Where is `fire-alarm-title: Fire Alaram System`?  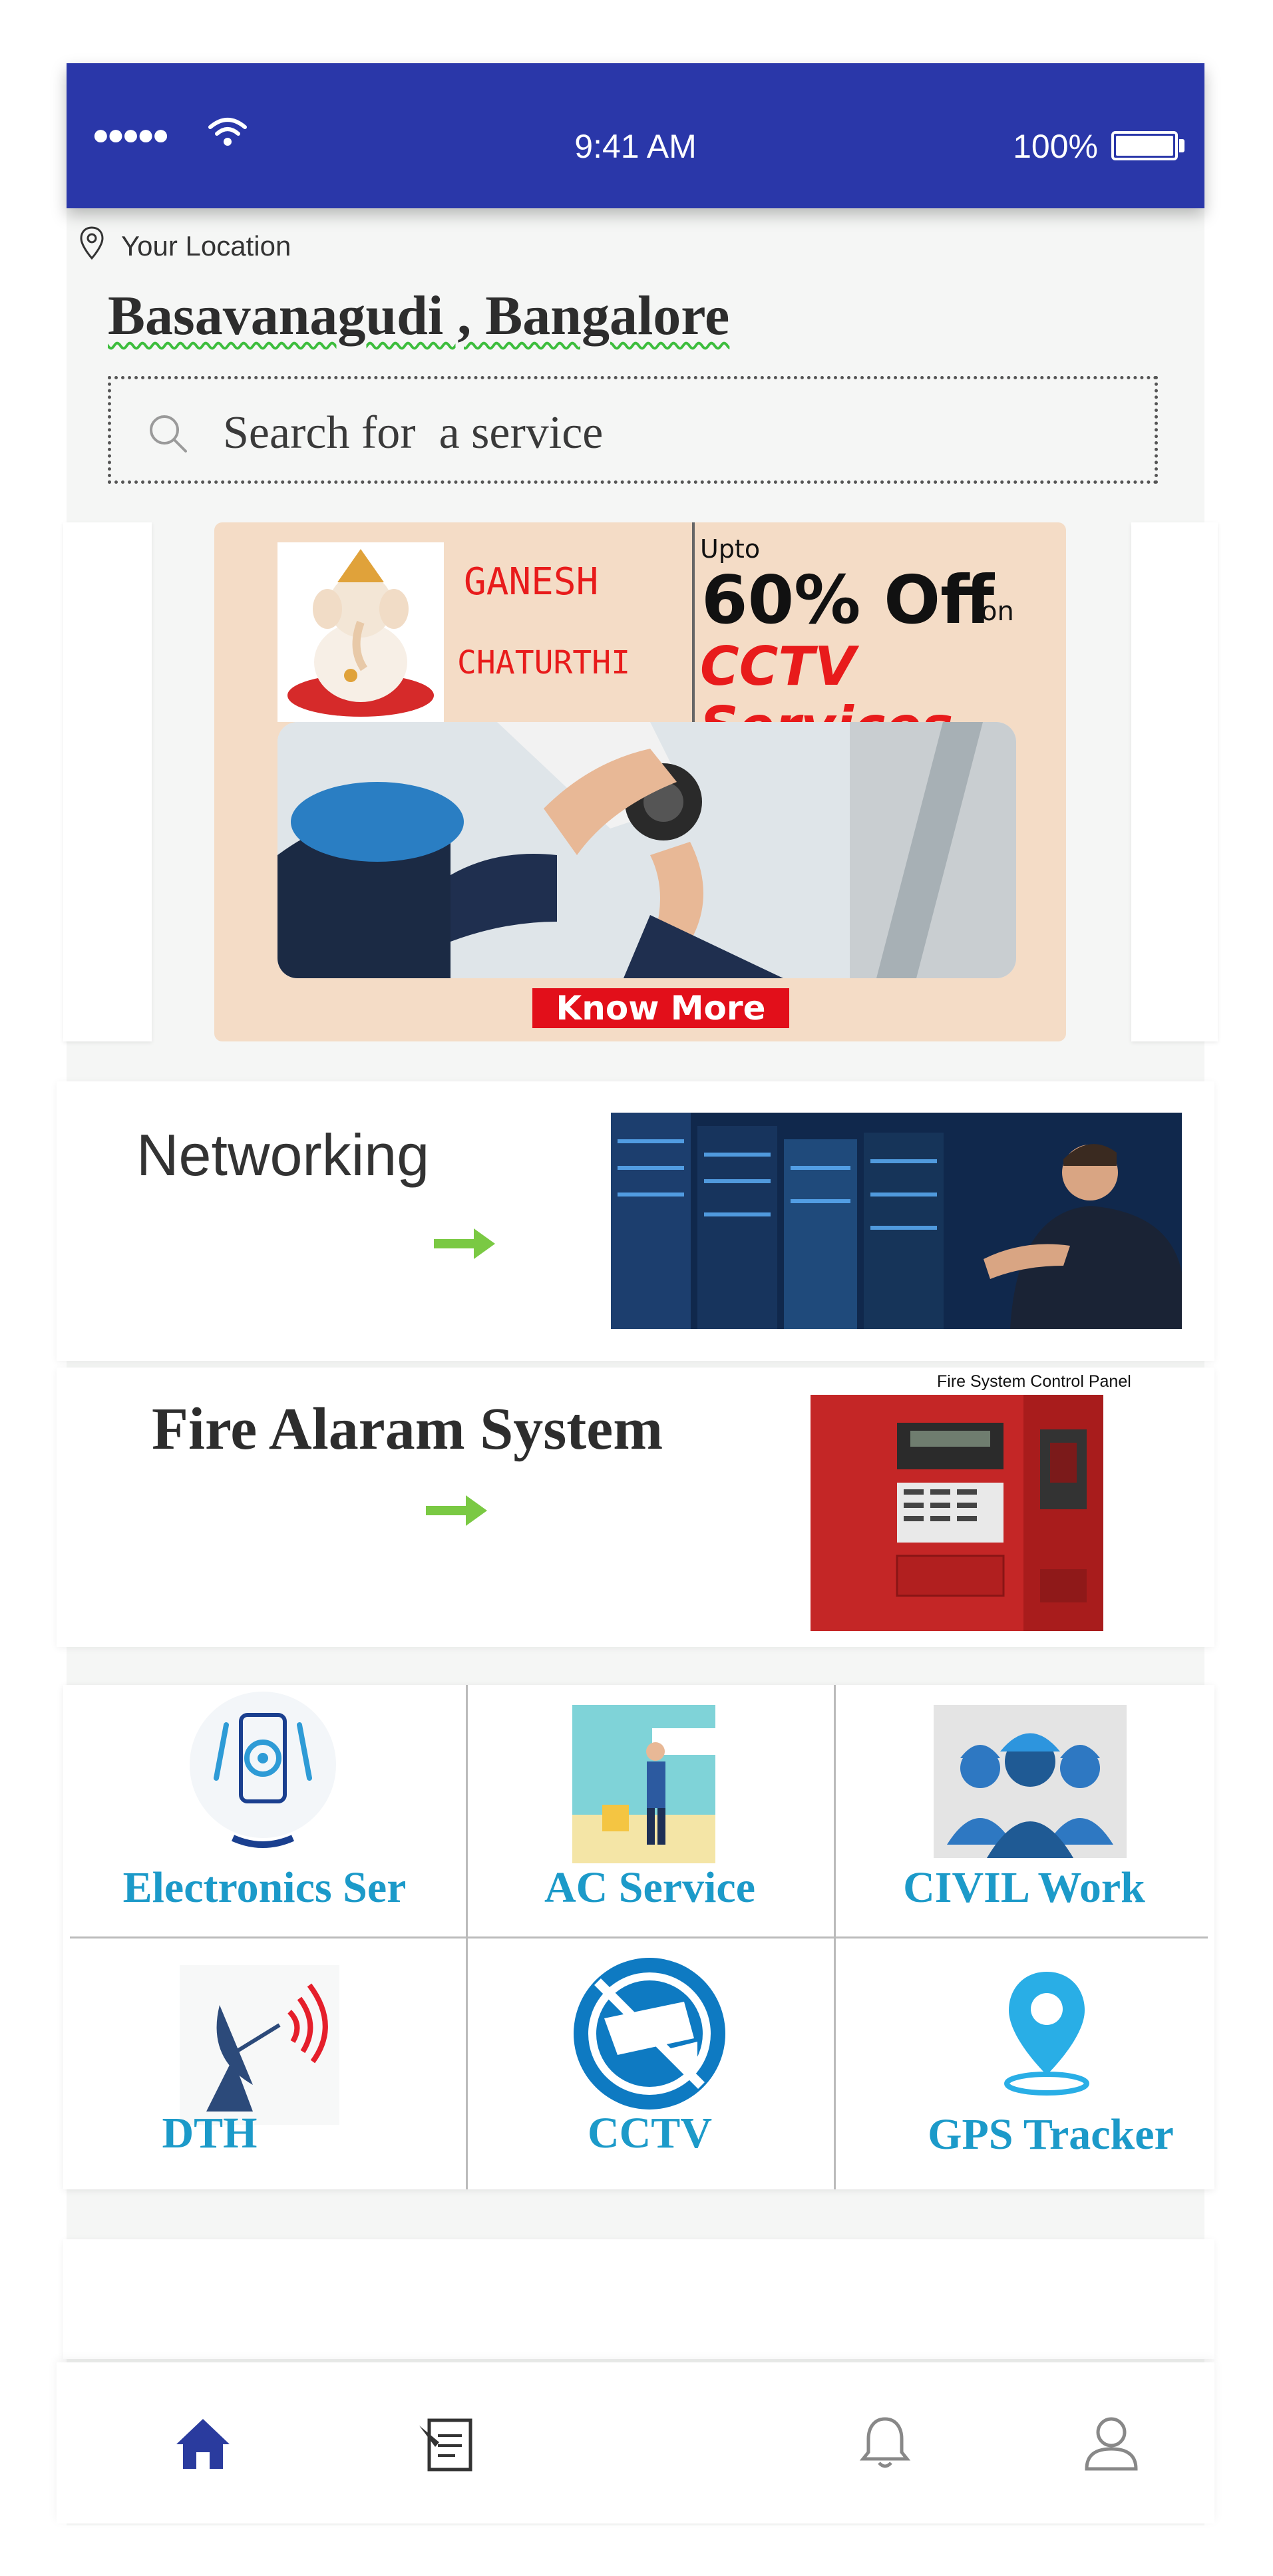
fire-alarm-title: Fire Alaram System is located at coordinates (407, 1429).